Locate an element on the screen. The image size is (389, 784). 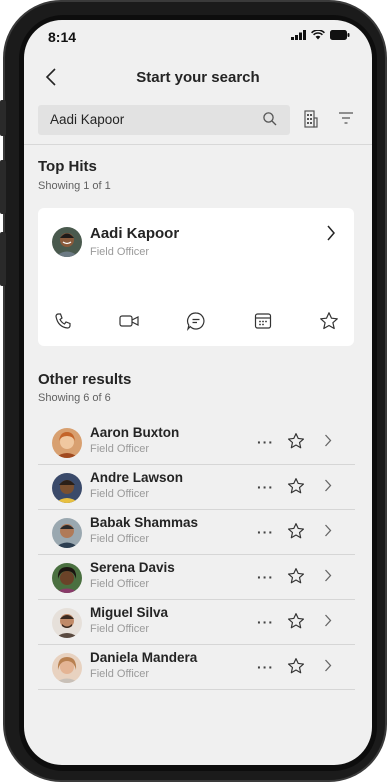
result-name: Miguel Silva is located at coordinates (129, 612).